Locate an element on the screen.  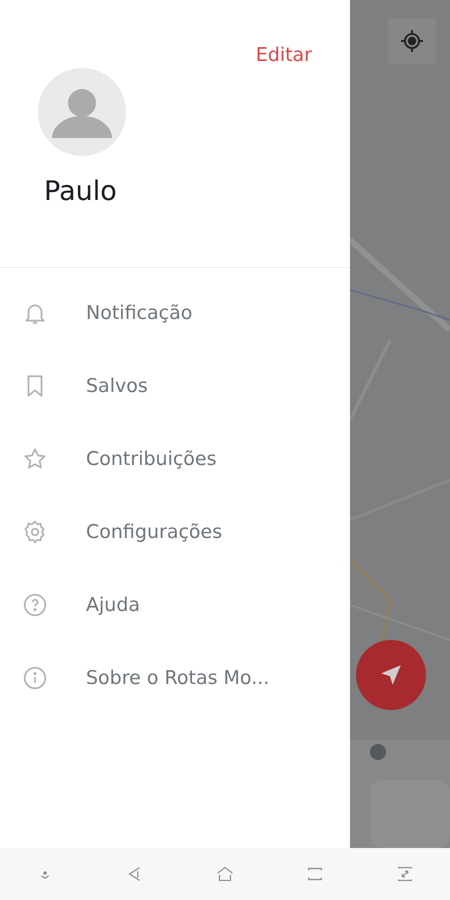
edit-link: Editar is located at coordinates (284, 55).